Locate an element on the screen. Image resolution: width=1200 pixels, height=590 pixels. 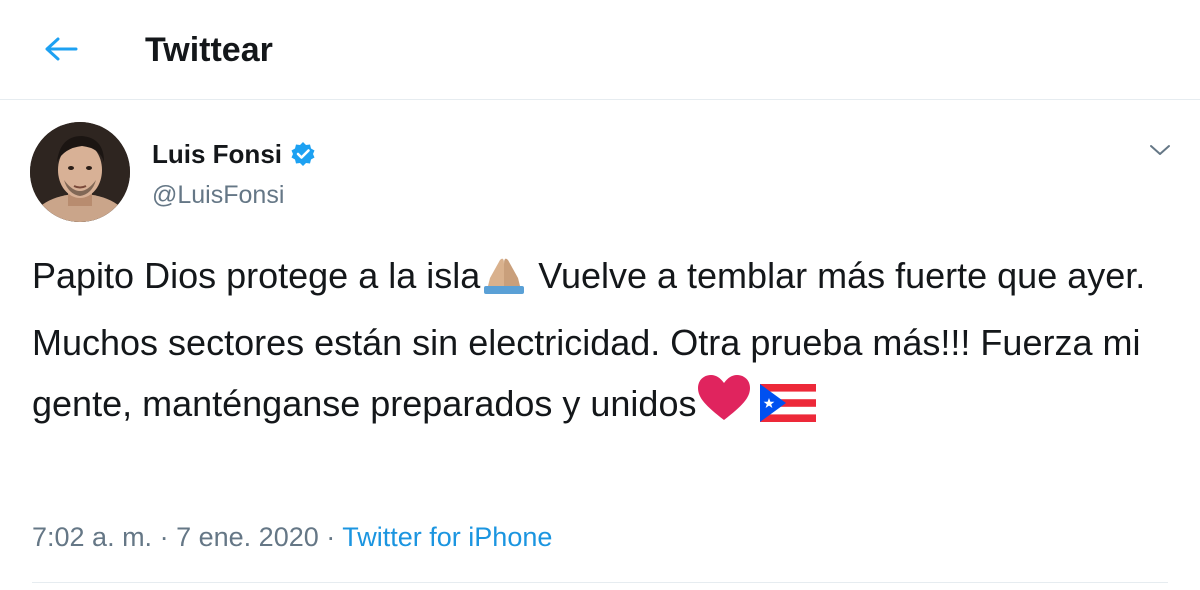
tweet-text-part-1: Papito Dios protege a la isla is located at coordinates (256, 275).